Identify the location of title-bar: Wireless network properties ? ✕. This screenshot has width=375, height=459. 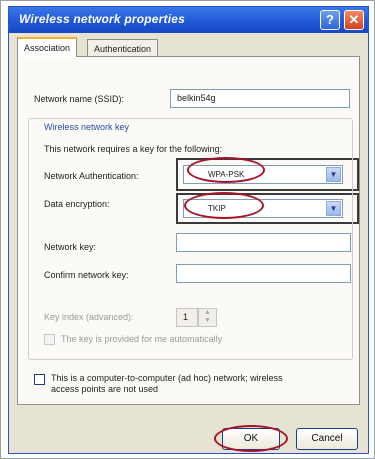
(188, 20).